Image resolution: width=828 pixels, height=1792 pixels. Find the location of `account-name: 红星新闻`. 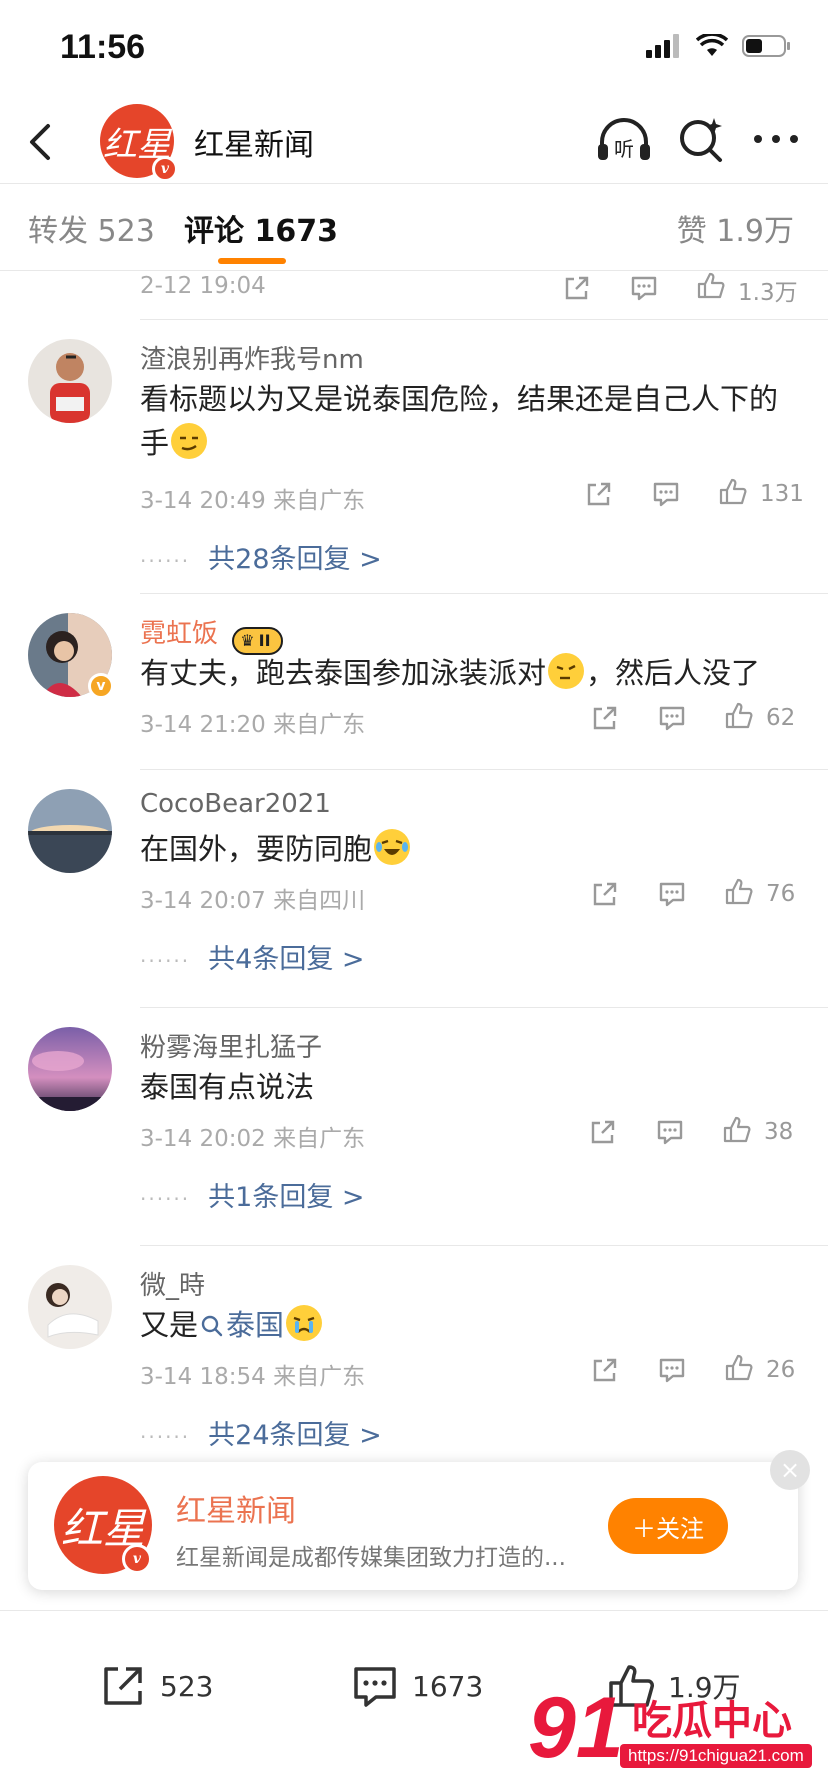

account-name: 红星新闻 is located at coordinates (254, 142).